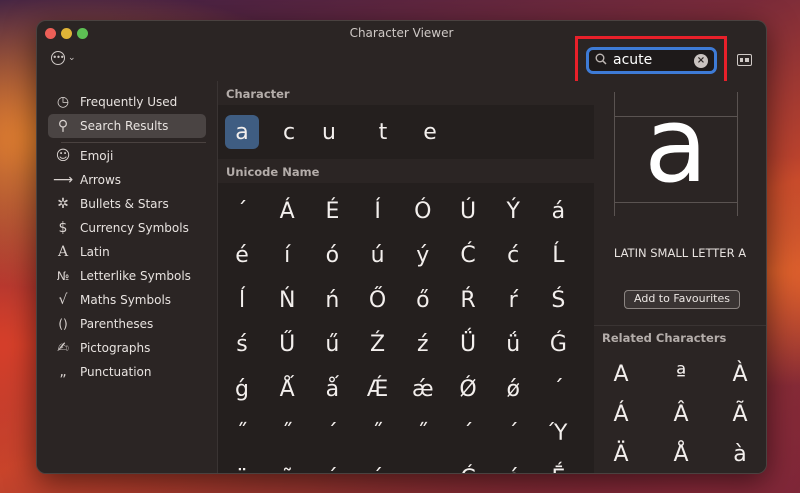 The width and height of the screenshot is (800, 493). Describe the element at coordinates (127, 156) in the screenshot. I see `sidebar-item-emoji: ☺ Emoji` at that location.